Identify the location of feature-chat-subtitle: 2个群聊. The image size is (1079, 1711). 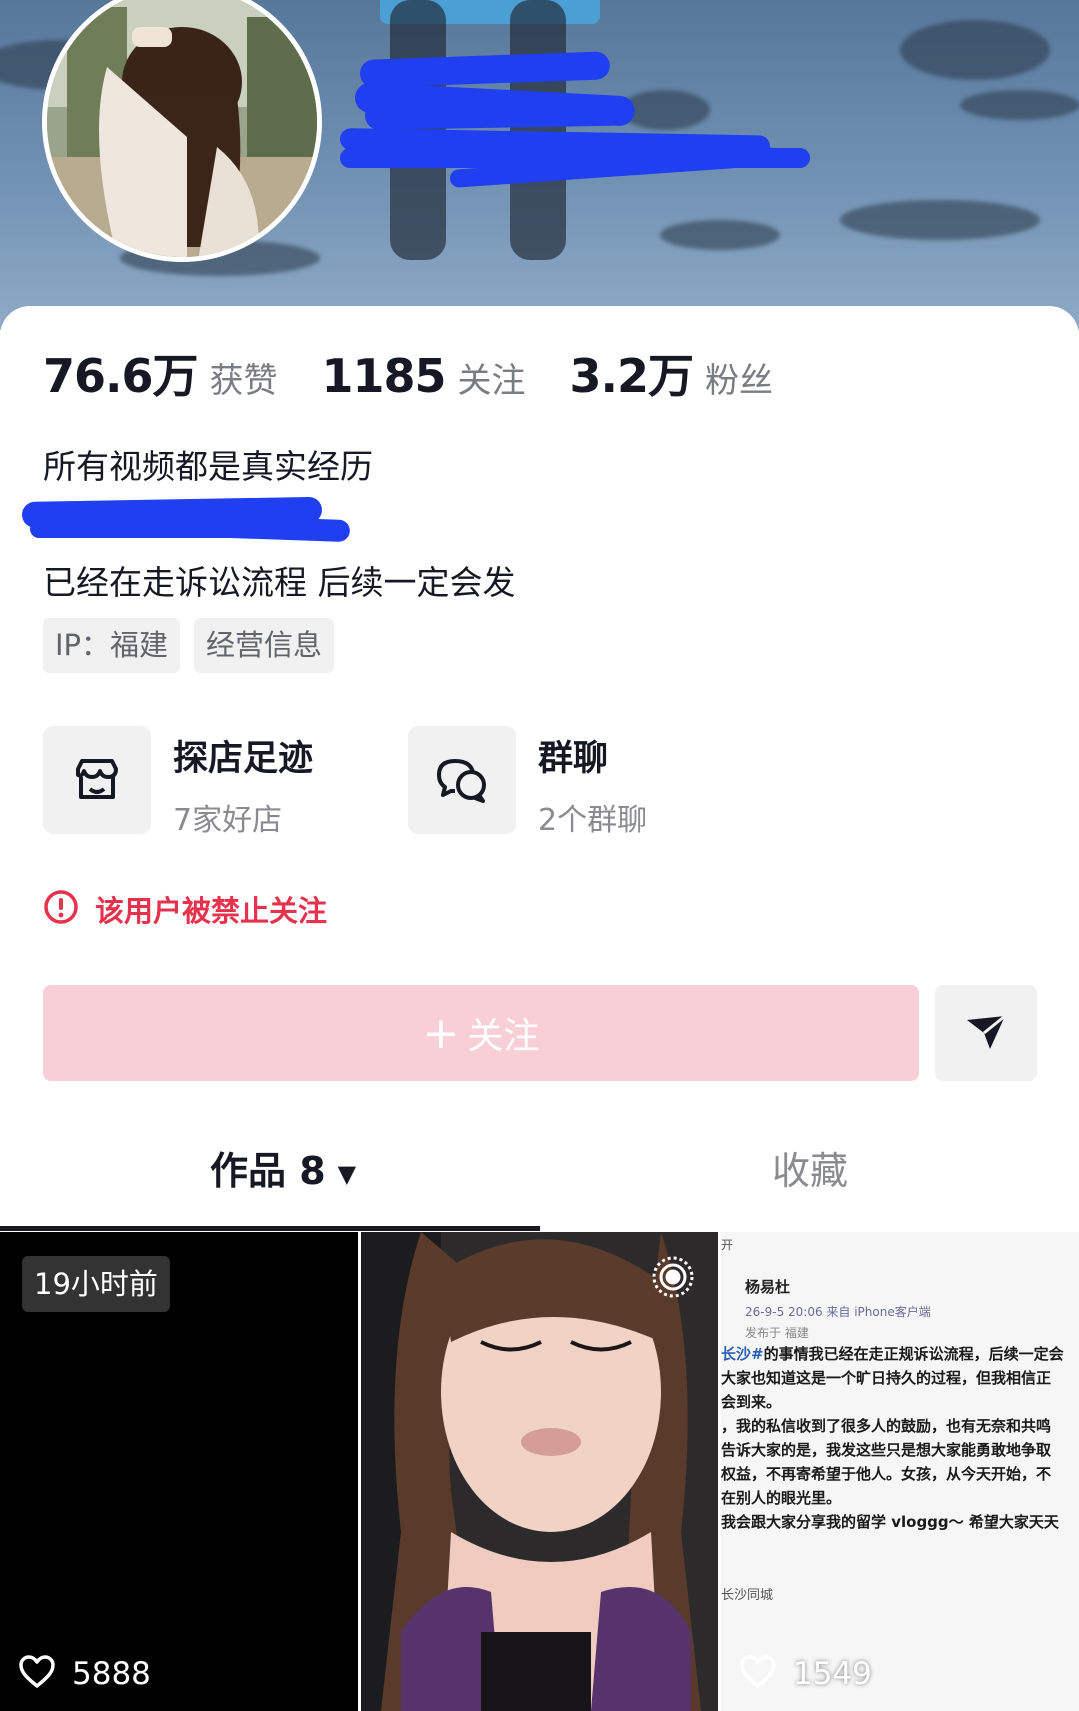
(593, 820).